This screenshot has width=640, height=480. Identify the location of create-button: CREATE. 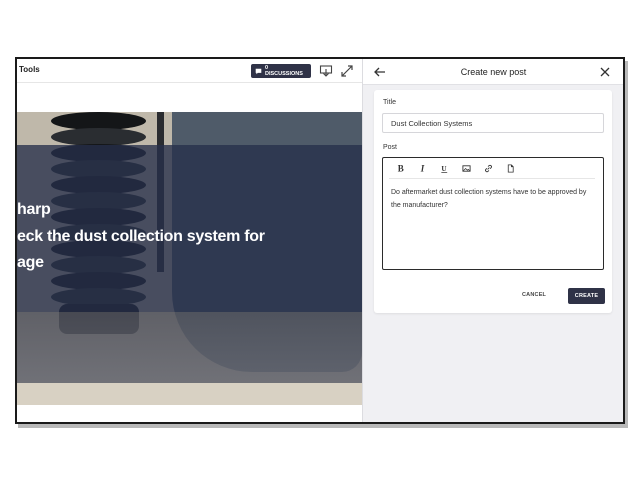
(586, 296).